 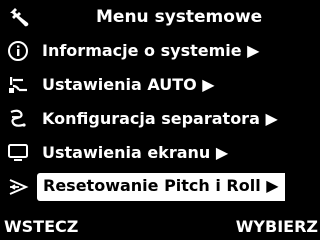 What do you see at coordinates (277, 227) in the screenshot?
I see `select-button: WYBIERZ` at bounding box center [277, 227].